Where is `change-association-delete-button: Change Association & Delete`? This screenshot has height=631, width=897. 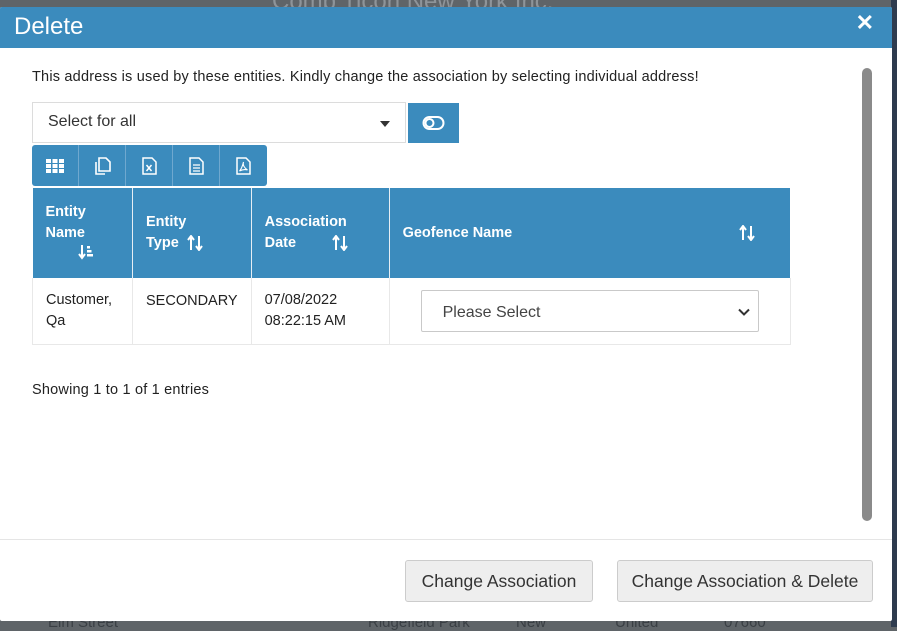
change-association-delete-button: Change Association & Delete is located at coordinates (745, 581).